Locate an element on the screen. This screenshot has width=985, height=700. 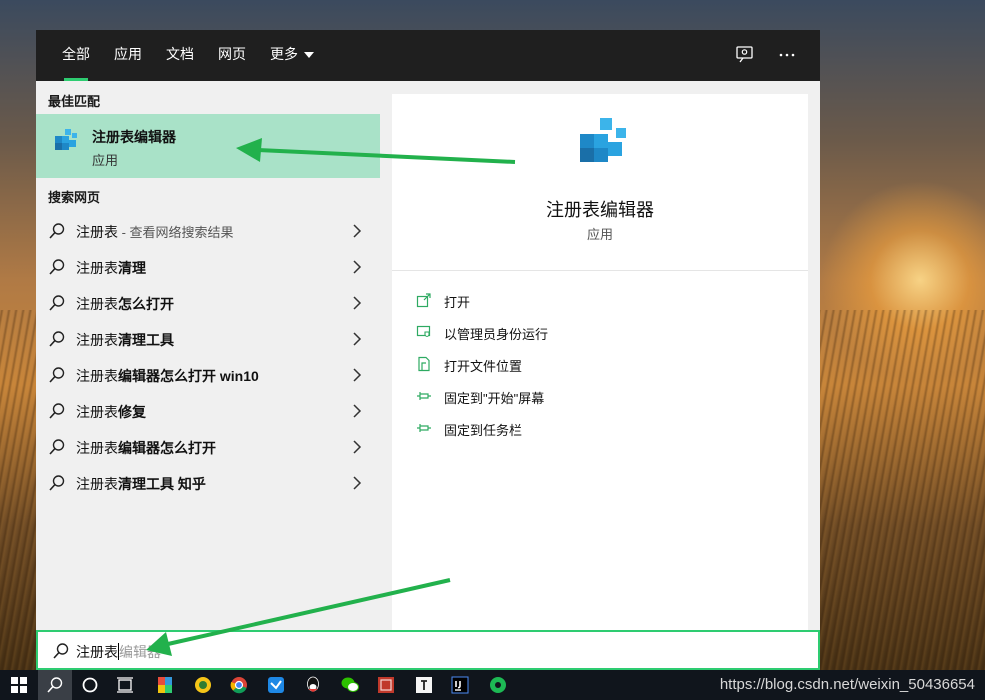
tab-documents: 文档 is located at coordinates (180, 55).